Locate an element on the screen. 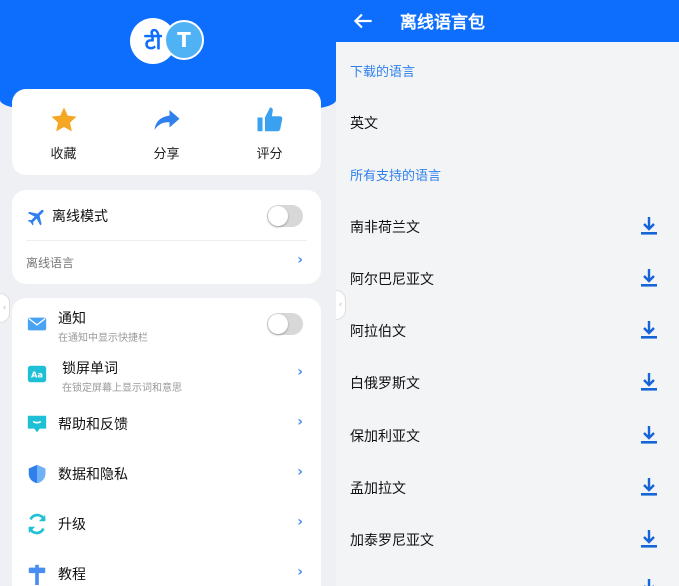 This screenshot has width=679, height=586. upgrade-row: 升级 › is located at coordinates (166, 524).